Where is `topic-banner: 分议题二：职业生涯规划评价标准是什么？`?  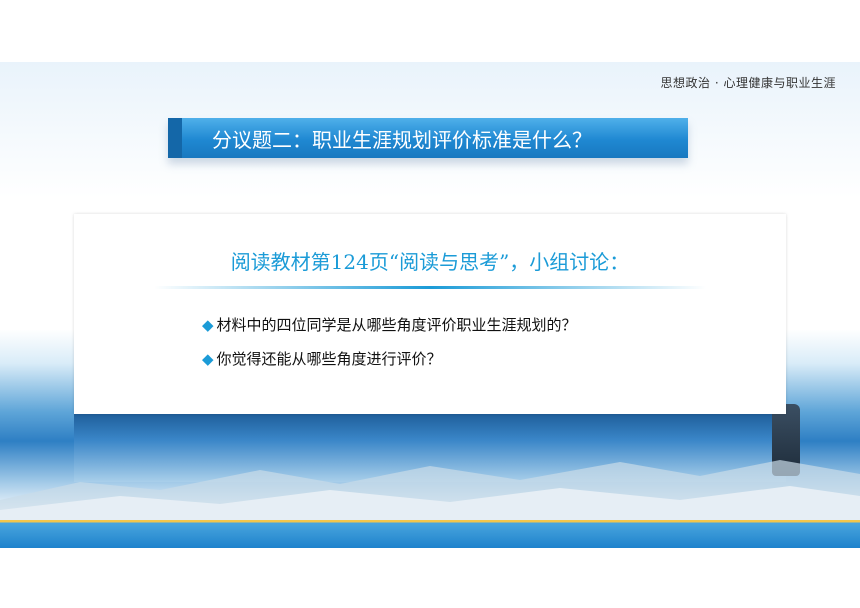
topic-banner: 分议题二：职业生涯规划评价标准是什么？ is located at coordinates (428, 138).